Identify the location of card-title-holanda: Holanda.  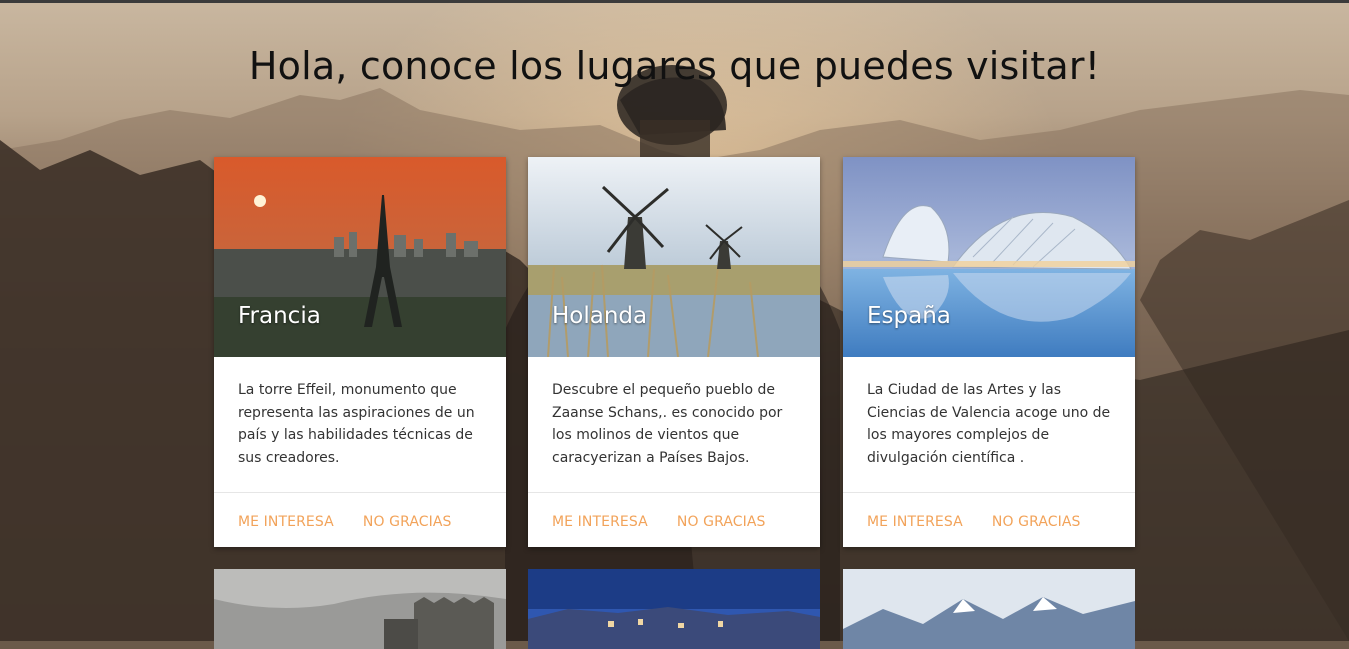
(600, 316).